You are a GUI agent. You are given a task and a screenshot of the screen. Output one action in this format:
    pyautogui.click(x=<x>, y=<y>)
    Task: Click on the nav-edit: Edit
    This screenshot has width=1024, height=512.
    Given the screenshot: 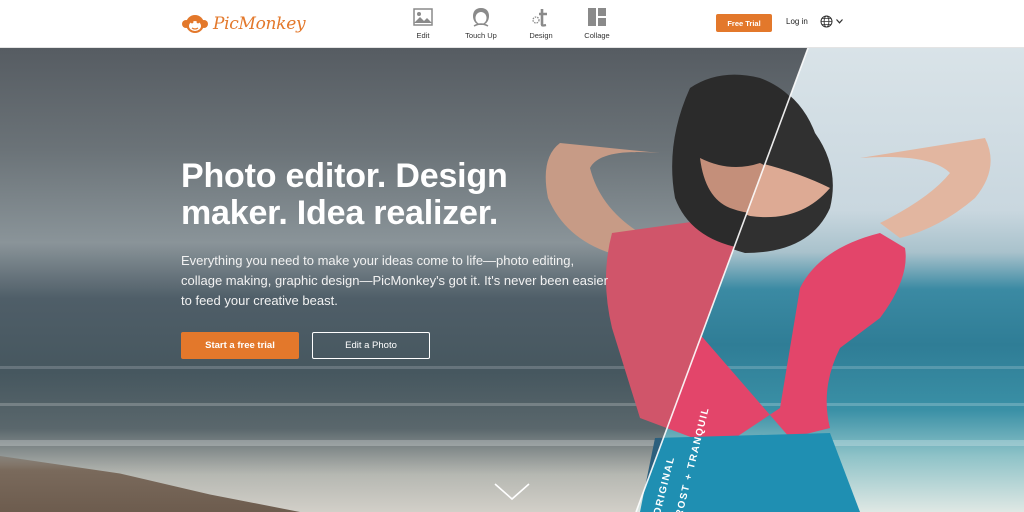 What is the action you would take?
    pyautogui.click(x=423, y=23)
    